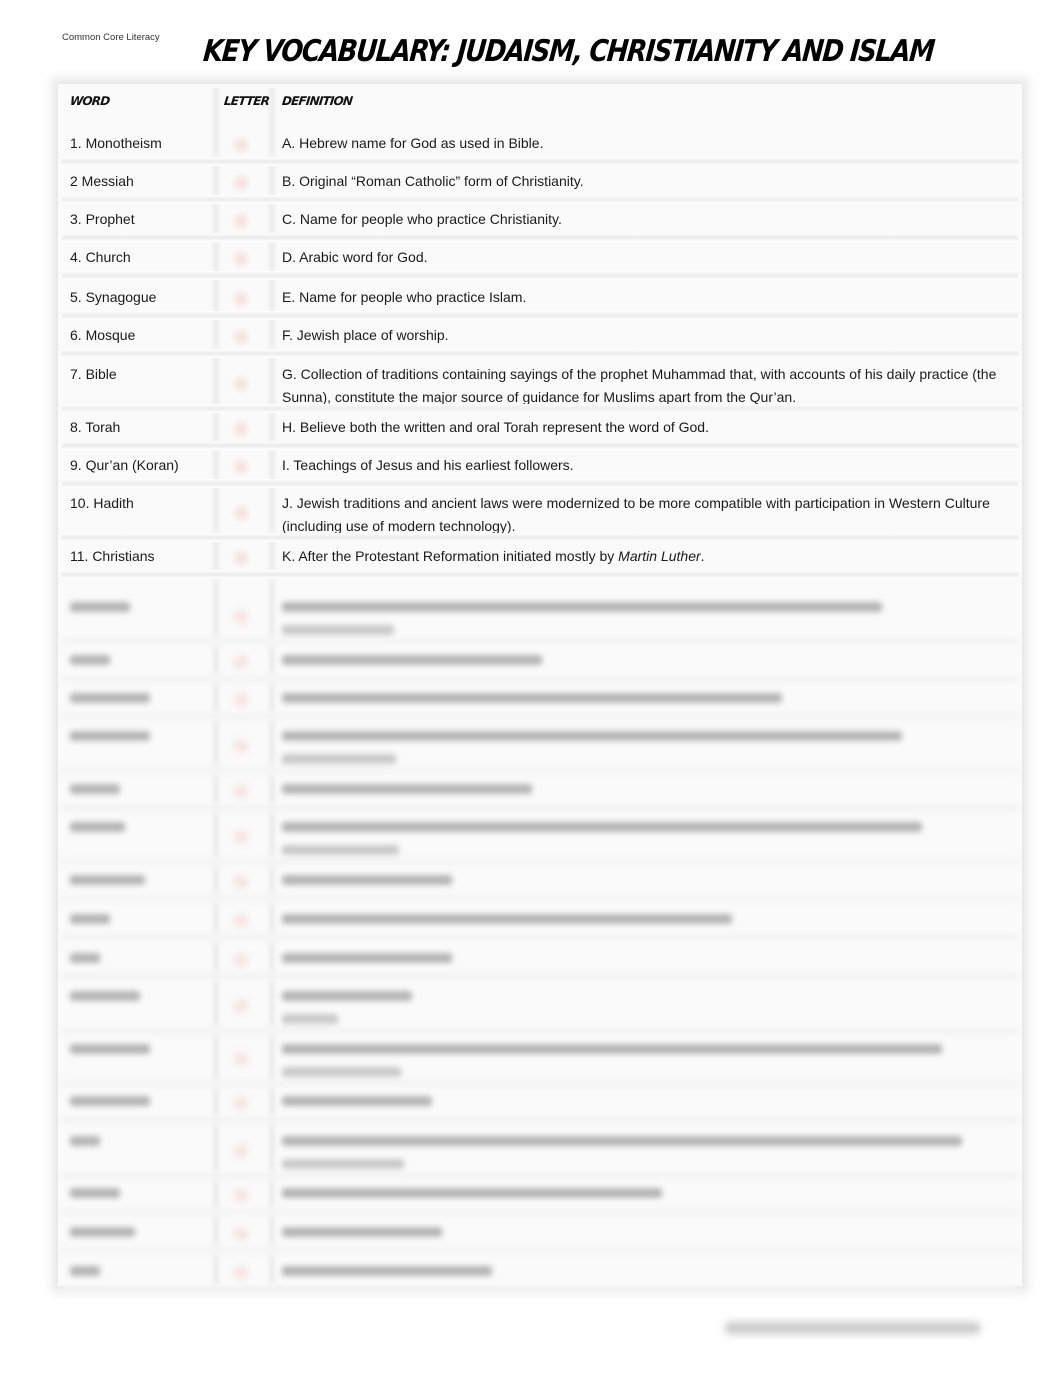  What do you see at coordinates (116, 143) in the screenshot?
I see `word-cell: 1. Monotheism` at bounding box center [116, 143].